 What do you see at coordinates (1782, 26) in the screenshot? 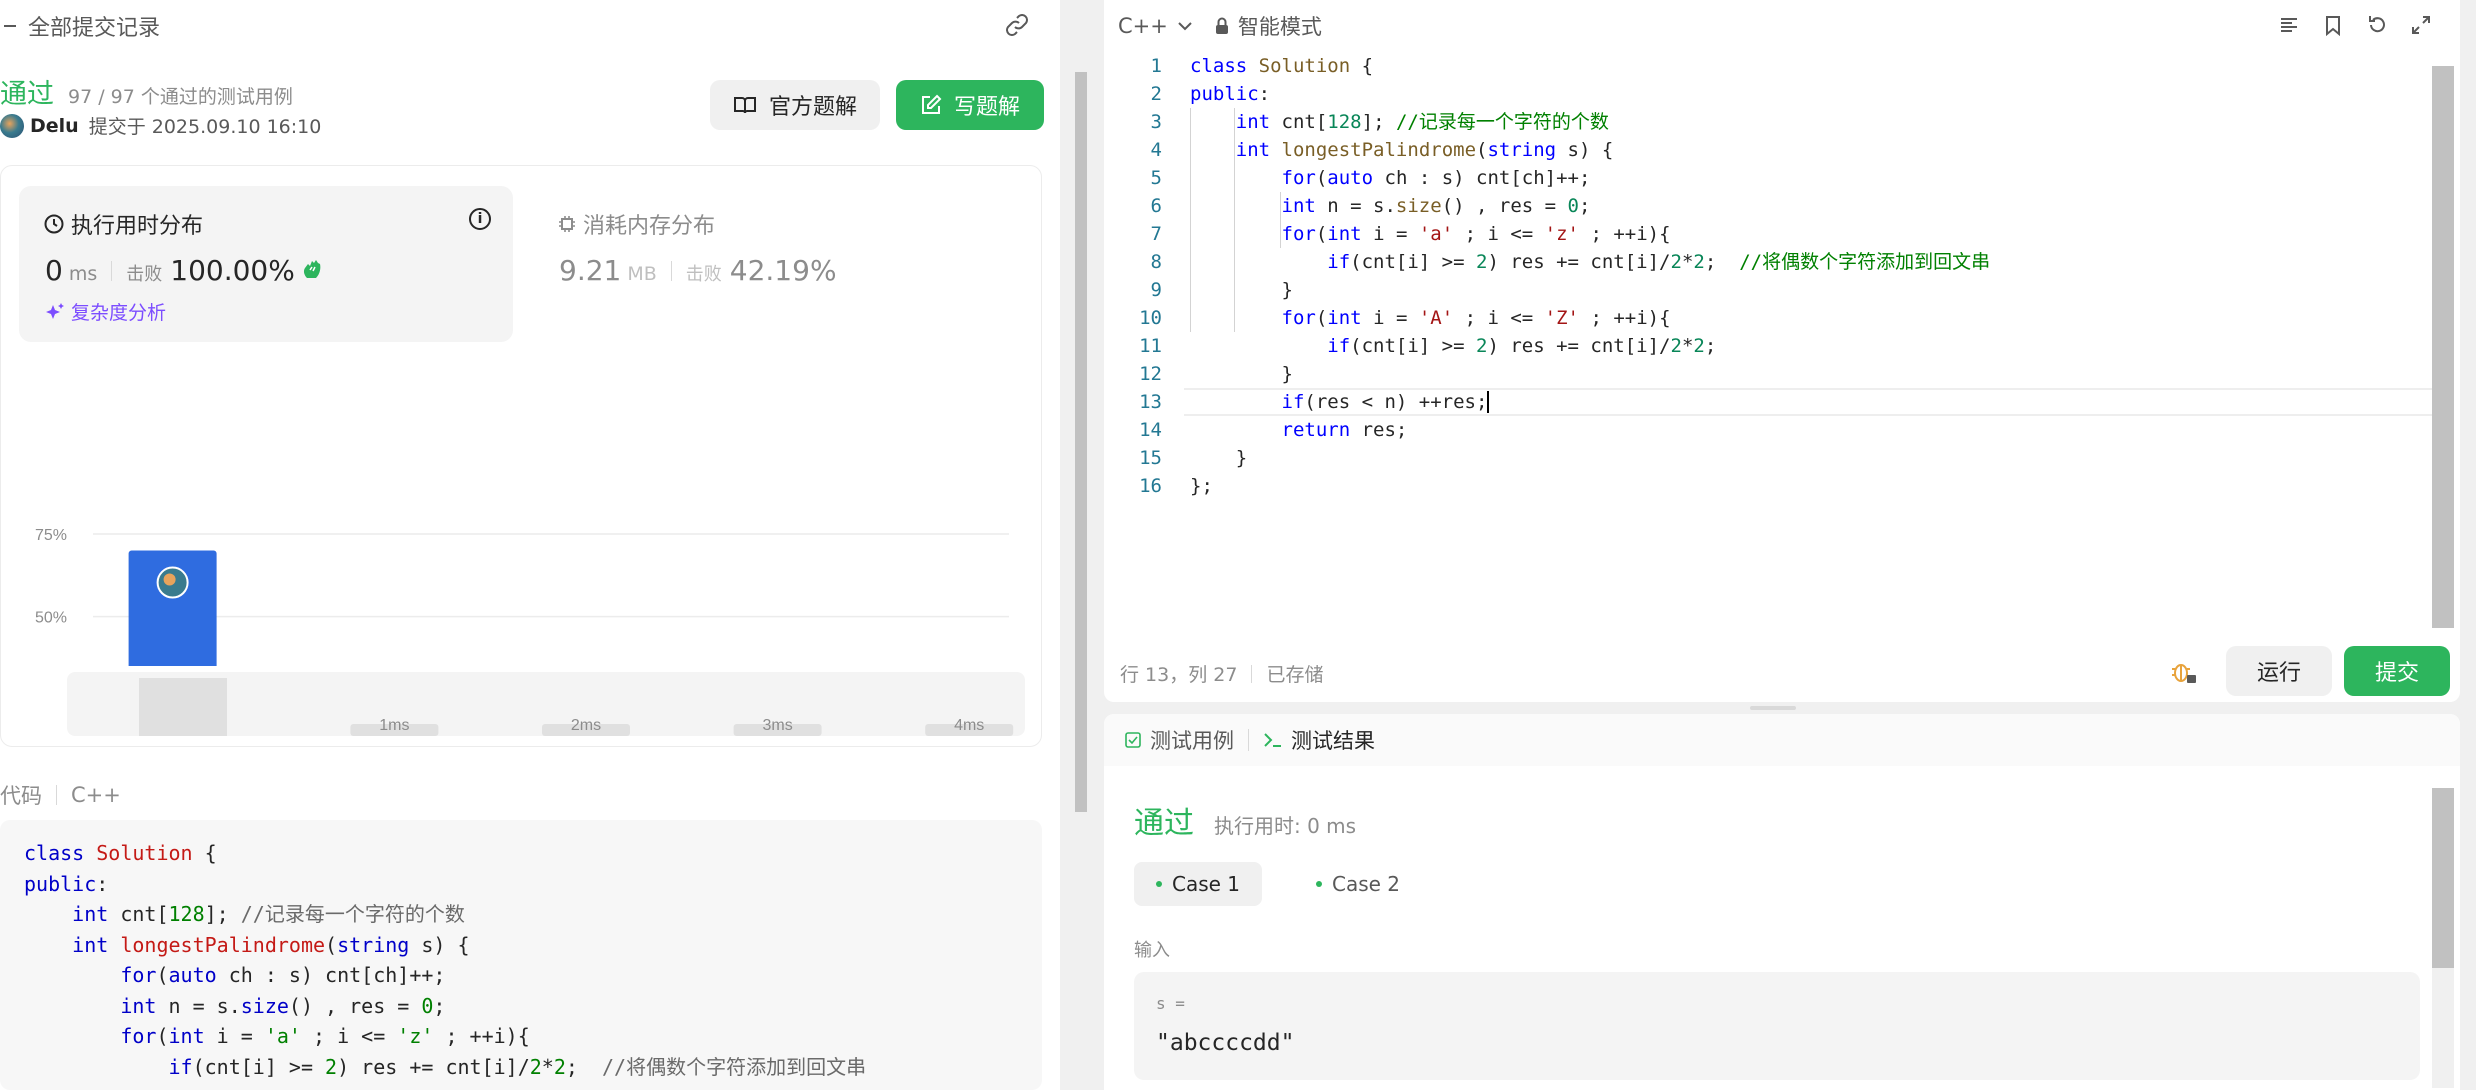
I see `editor-toolbar: C++ 智能模式` at bounding box center [1782, 26].